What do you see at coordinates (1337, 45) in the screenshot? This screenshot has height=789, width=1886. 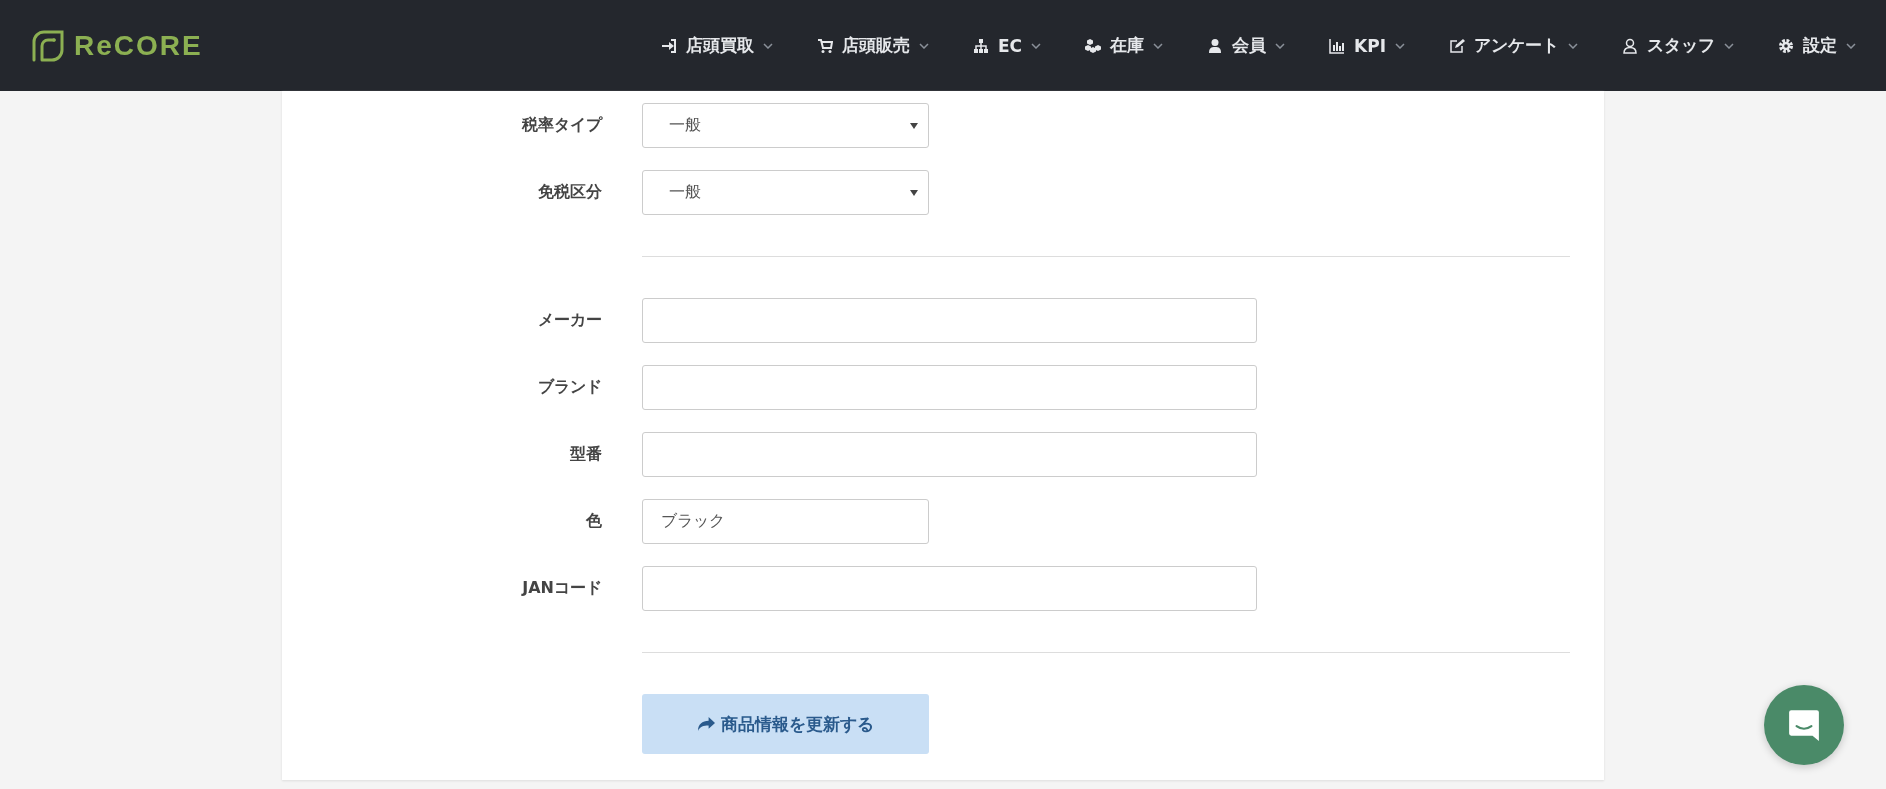 I see `bar-chart-icon` at bounding box center [1337, 45].